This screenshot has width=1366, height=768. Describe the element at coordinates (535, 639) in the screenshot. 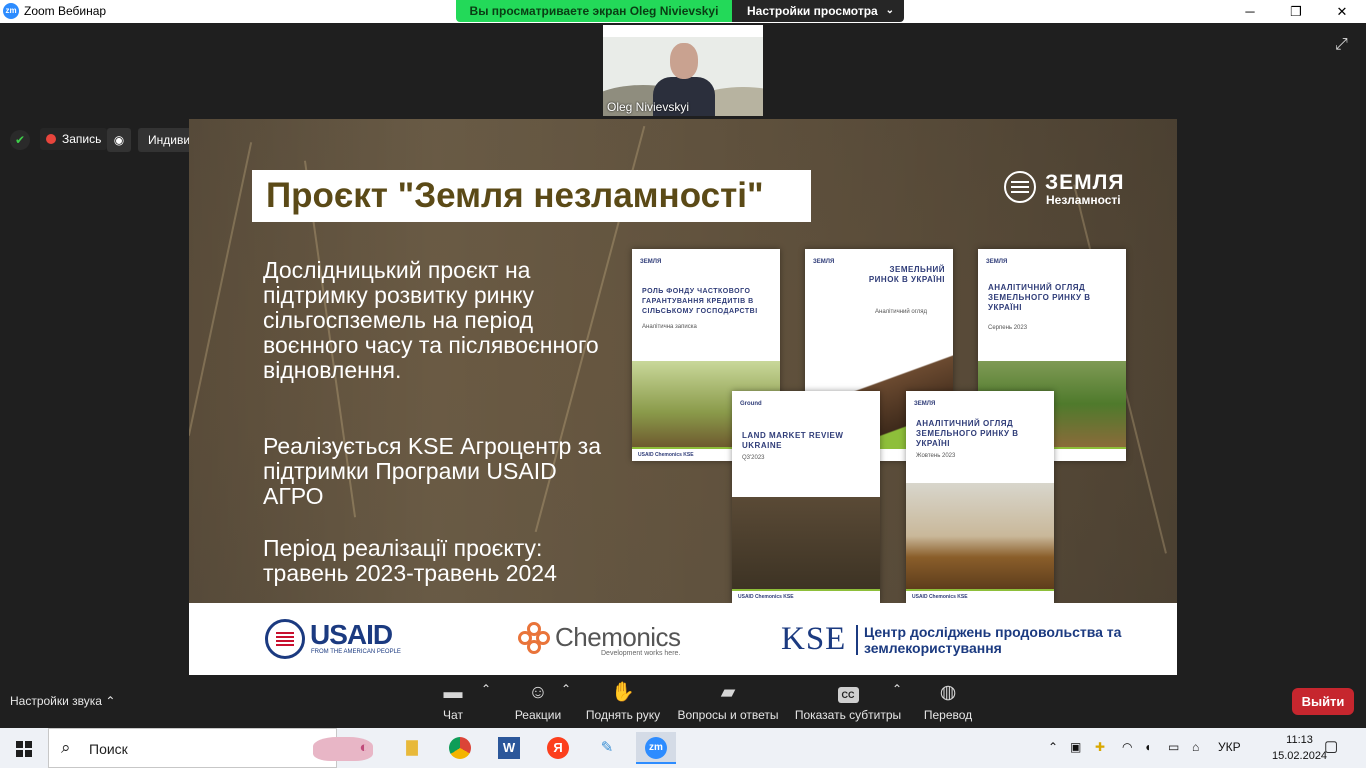

I see `chemonics-logo-icon` at that location.